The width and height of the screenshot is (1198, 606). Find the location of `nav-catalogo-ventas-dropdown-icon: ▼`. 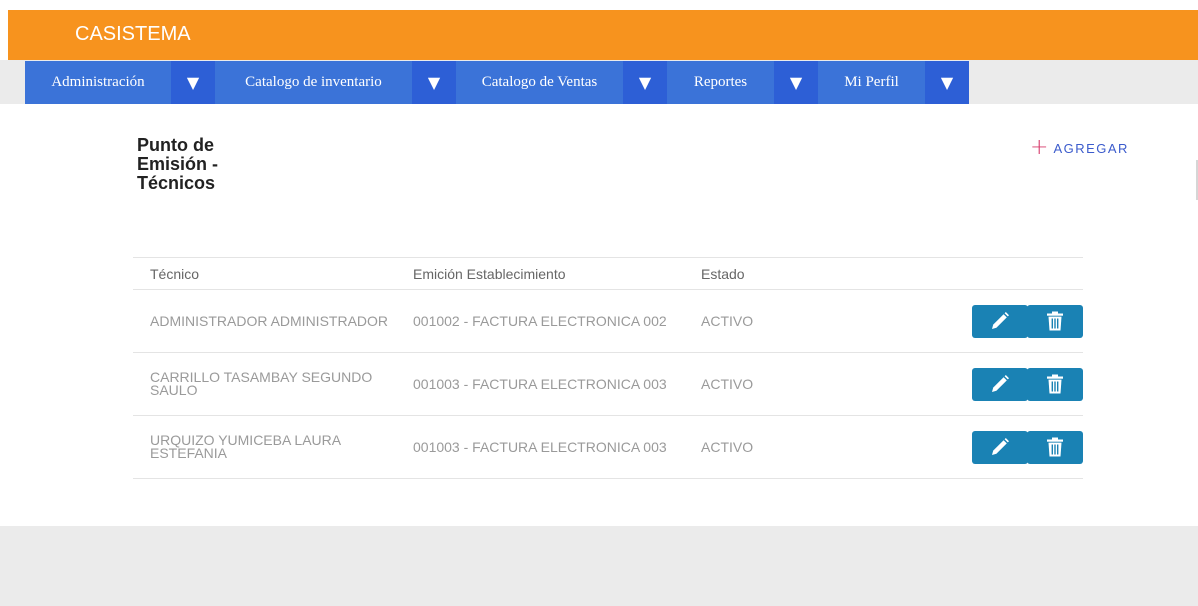

nav-catalogo-ventas-dropdown-icon: ▼ is located at coordinates (645, 82).